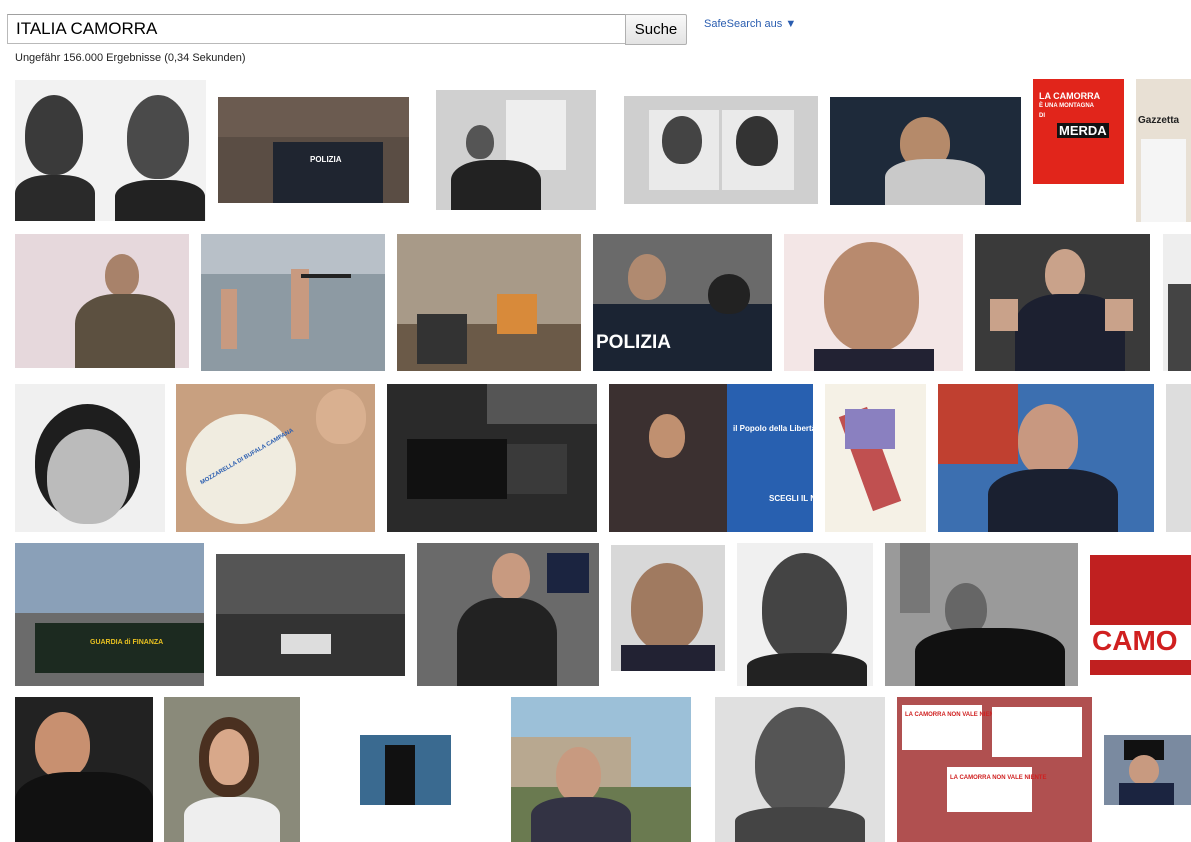 Image resolution: width=1191 pixels, height=842 pixels. Describe the element at coordinates (601, 769) in the screenshot. I see `image-result-abandoned-building` at that location.